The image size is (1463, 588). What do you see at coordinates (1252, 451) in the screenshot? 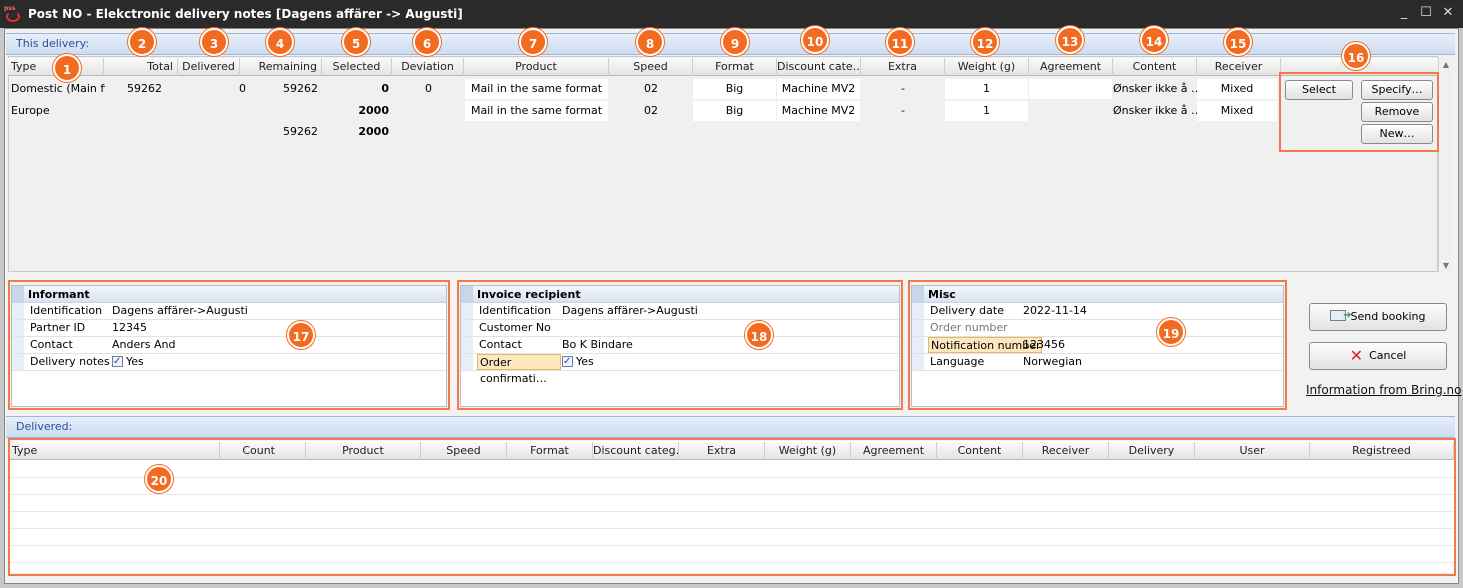
I see `dcol-user: User` at bounding box center [1252, 451].